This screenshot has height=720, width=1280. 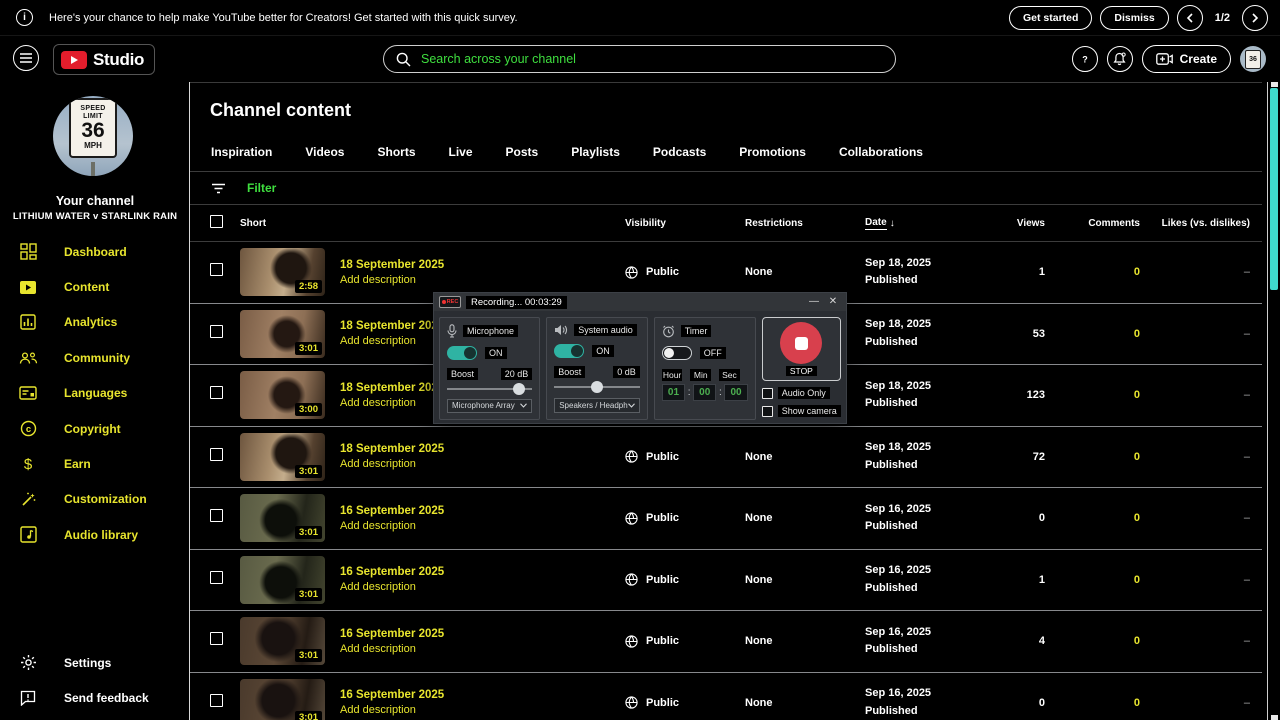 What do you see at coordinates (94, 499) in the screenshot?
I see `sidebar-item-customization: Customization` at bounding box center [94, 499].